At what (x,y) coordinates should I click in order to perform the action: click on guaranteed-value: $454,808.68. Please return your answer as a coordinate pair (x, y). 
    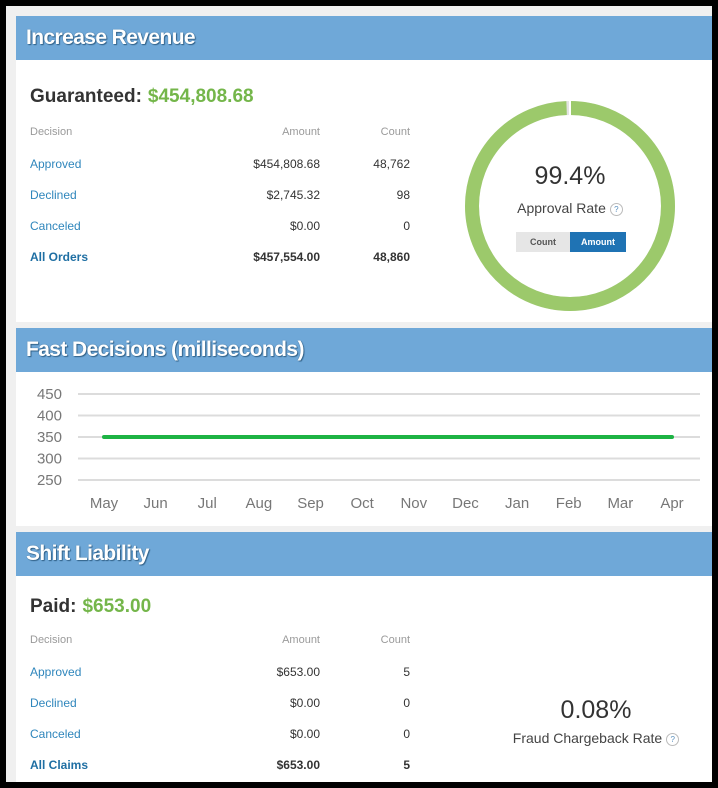
    Looking at the image, I should click on (200, 96).